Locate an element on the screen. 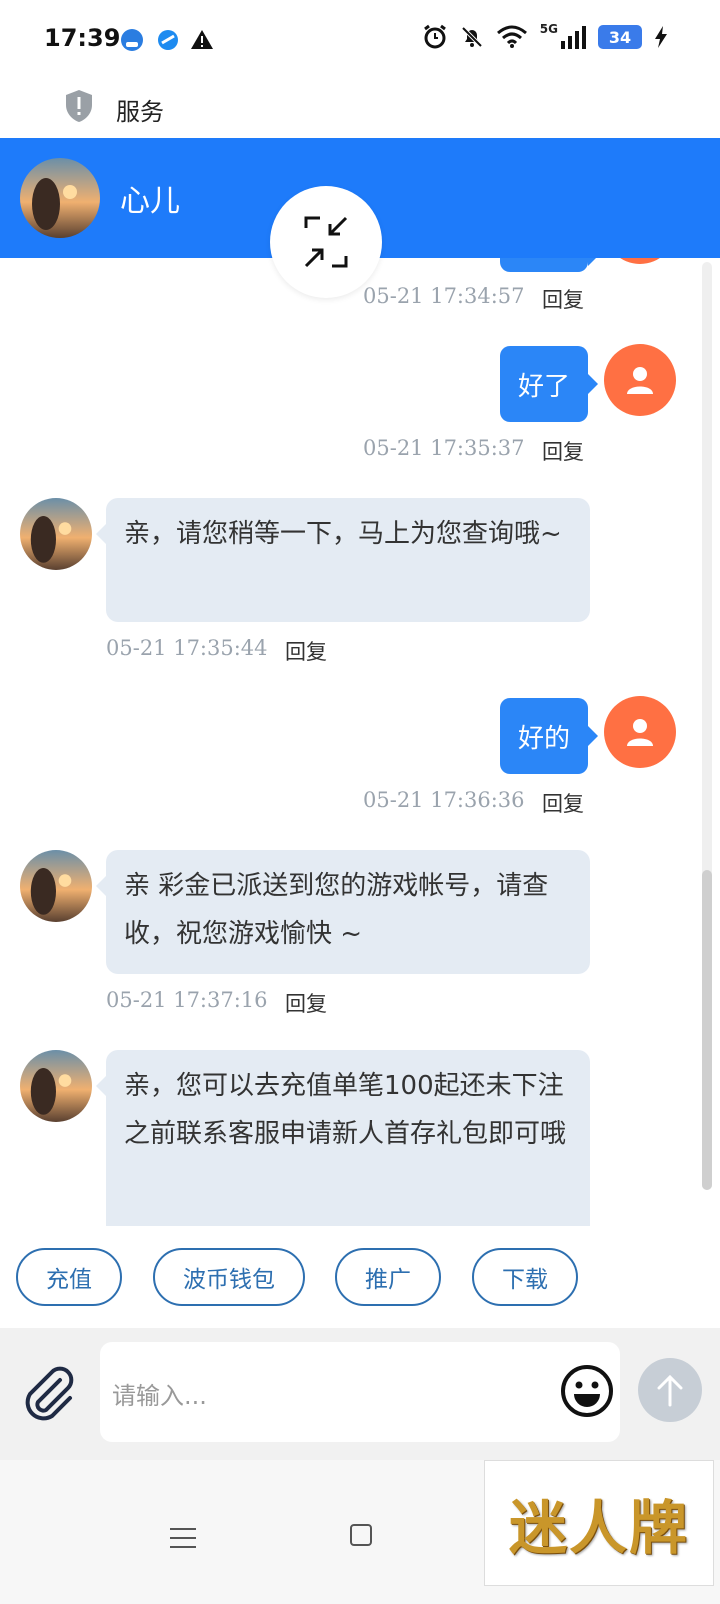 The height and width of the screenshot is (1604, 720). notification-icons is located at coordinates (166, 40).